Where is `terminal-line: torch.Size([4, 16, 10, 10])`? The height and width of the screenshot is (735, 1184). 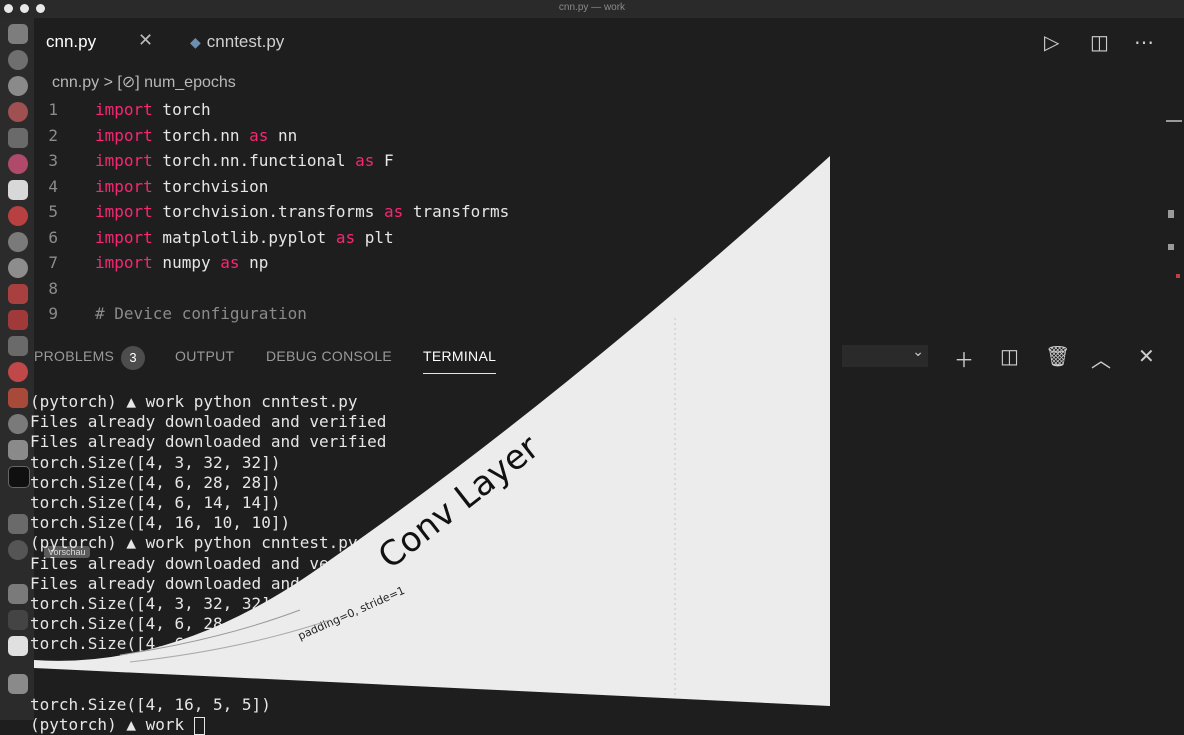
terminal-line: torch.Size([4, 16, 10, 10]) is located at coordinates (160, 523).